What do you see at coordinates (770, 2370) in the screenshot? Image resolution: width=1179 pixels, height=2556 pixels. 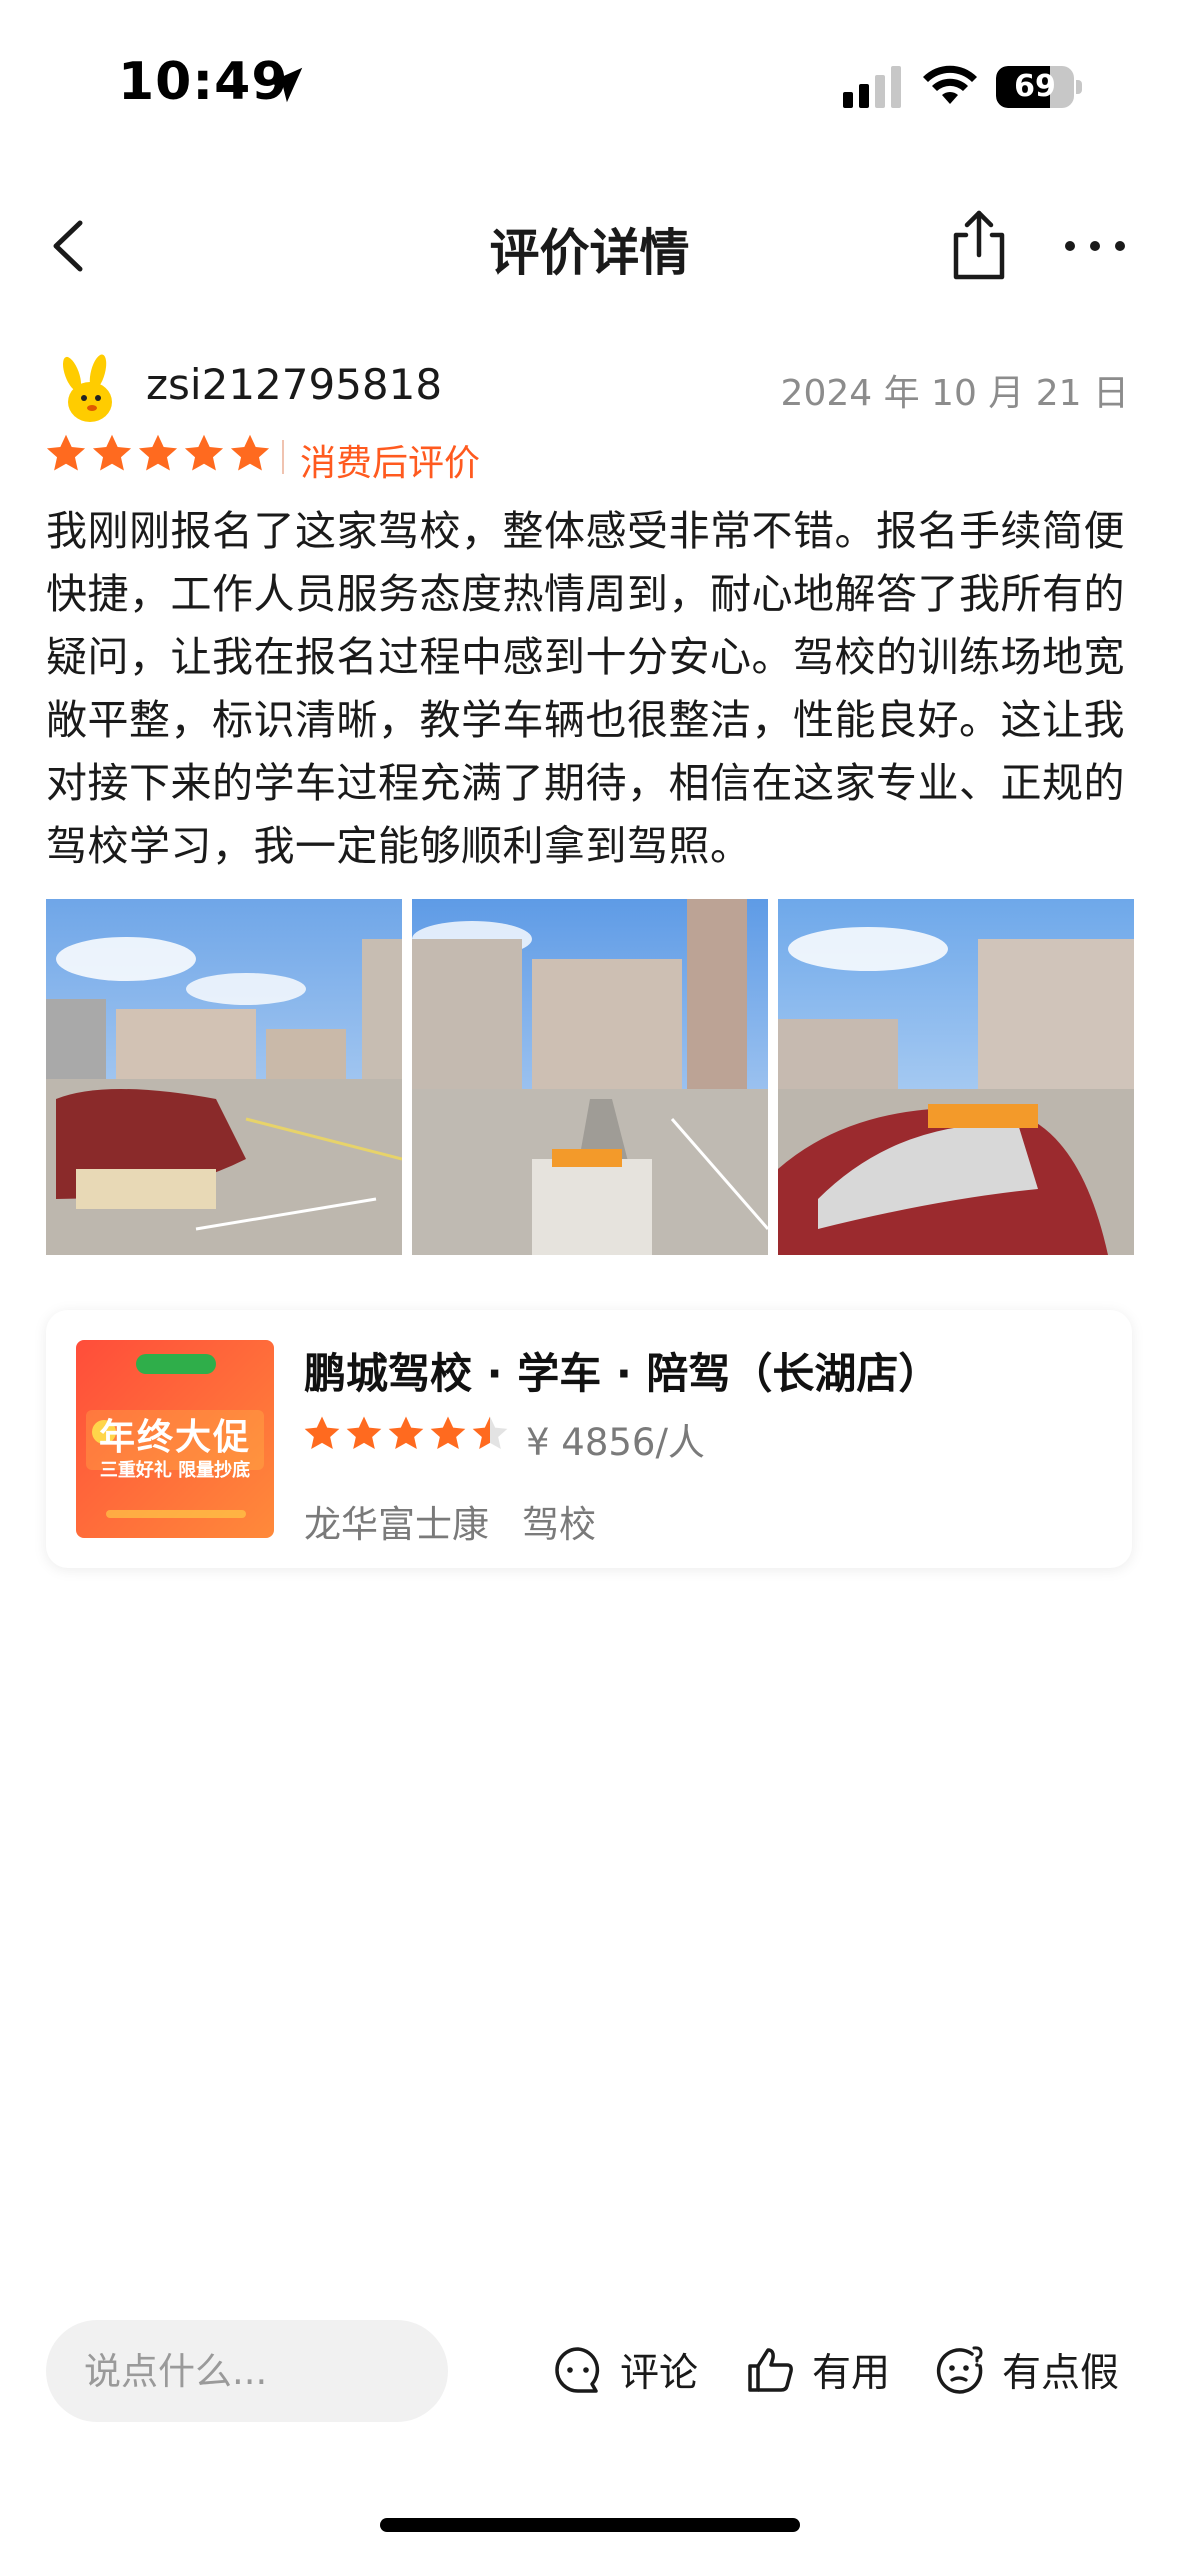 I see `thumbs-up-icon` at bounding box center [770, 2370].